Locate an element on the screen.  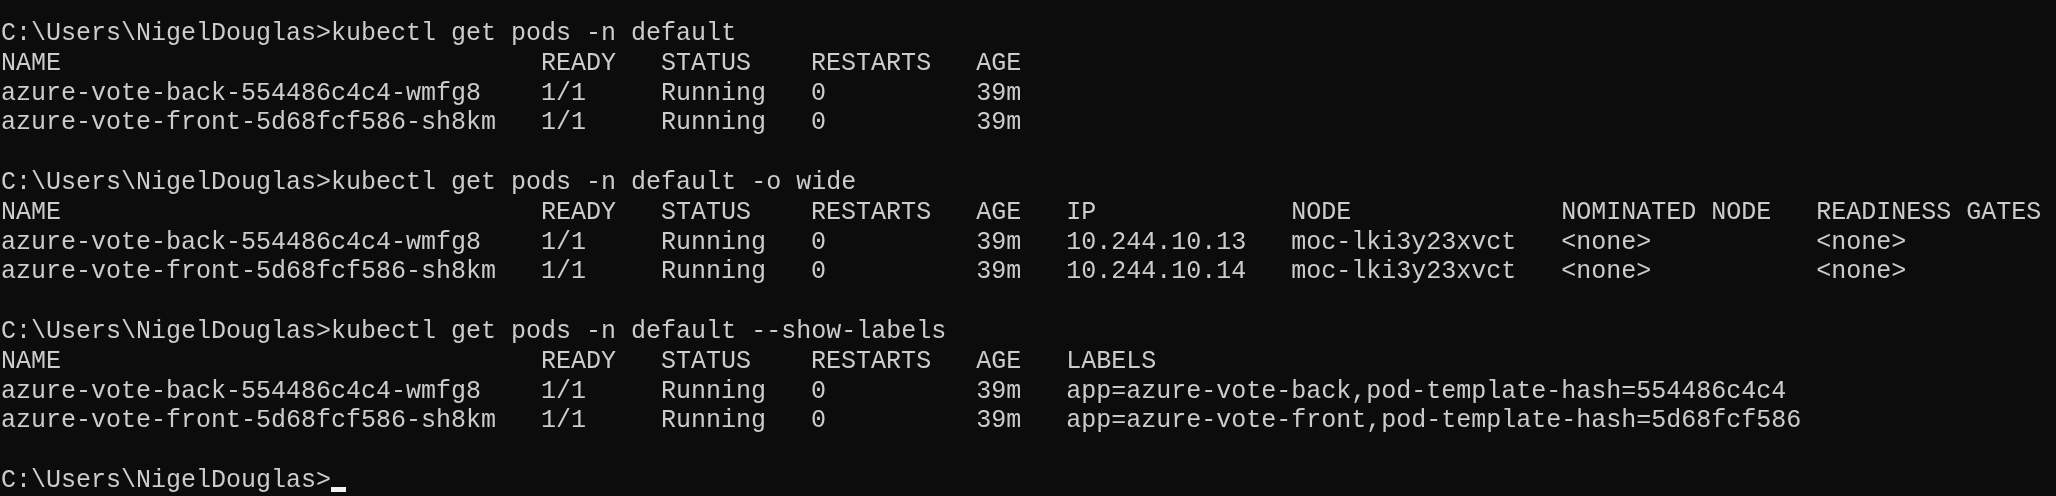
table-cell: app=azure-vote-front,pod-template-hash=5d68fcf586 is located at coordinates (1434, 421).